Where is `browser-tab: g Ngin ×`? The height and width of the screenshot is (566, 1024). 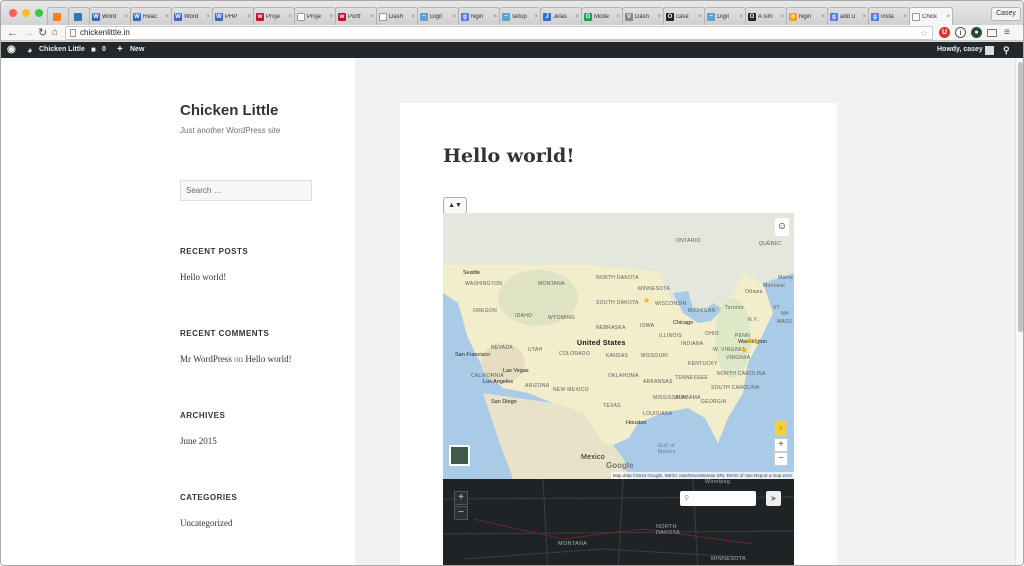 browser-tab: g Ngin × is located at coordinates (479, 16).